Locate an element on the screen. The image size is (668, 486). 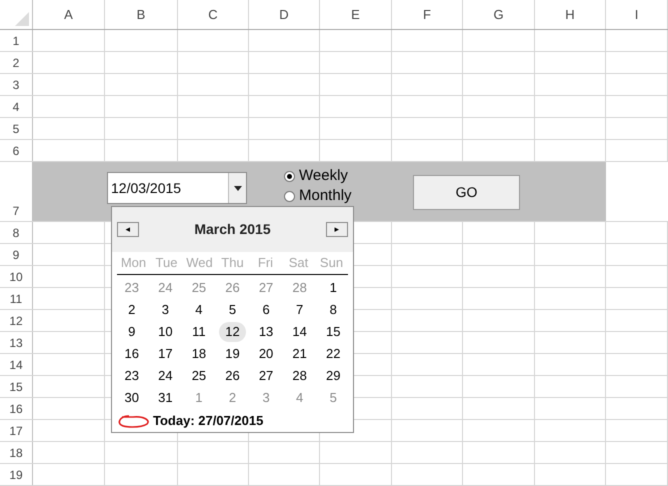
row-header: 10 is located at coordinates (16, 277).